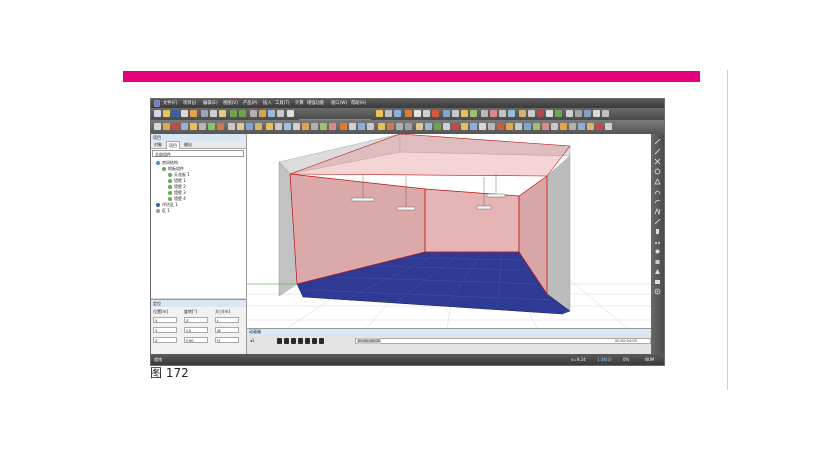  Describe the element at coordinates (166, 113) in the screenshot. I see `open-folder-icon` at that location.